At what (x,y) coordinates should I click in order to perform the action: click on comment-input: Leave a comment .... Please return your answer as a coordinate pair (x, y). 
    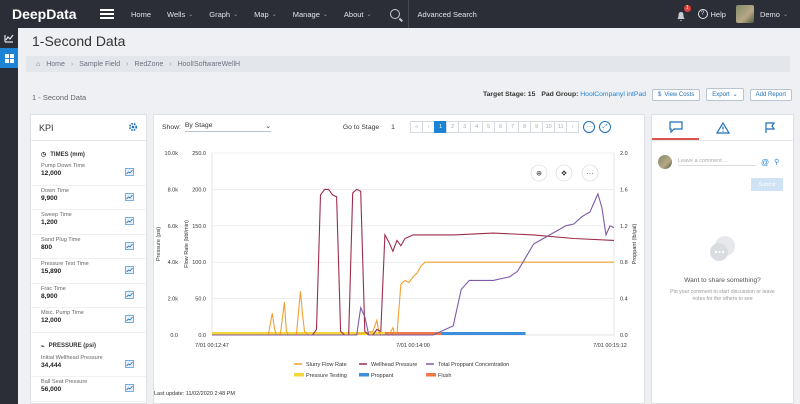
    Looking at the image, I should click on (717, 162).